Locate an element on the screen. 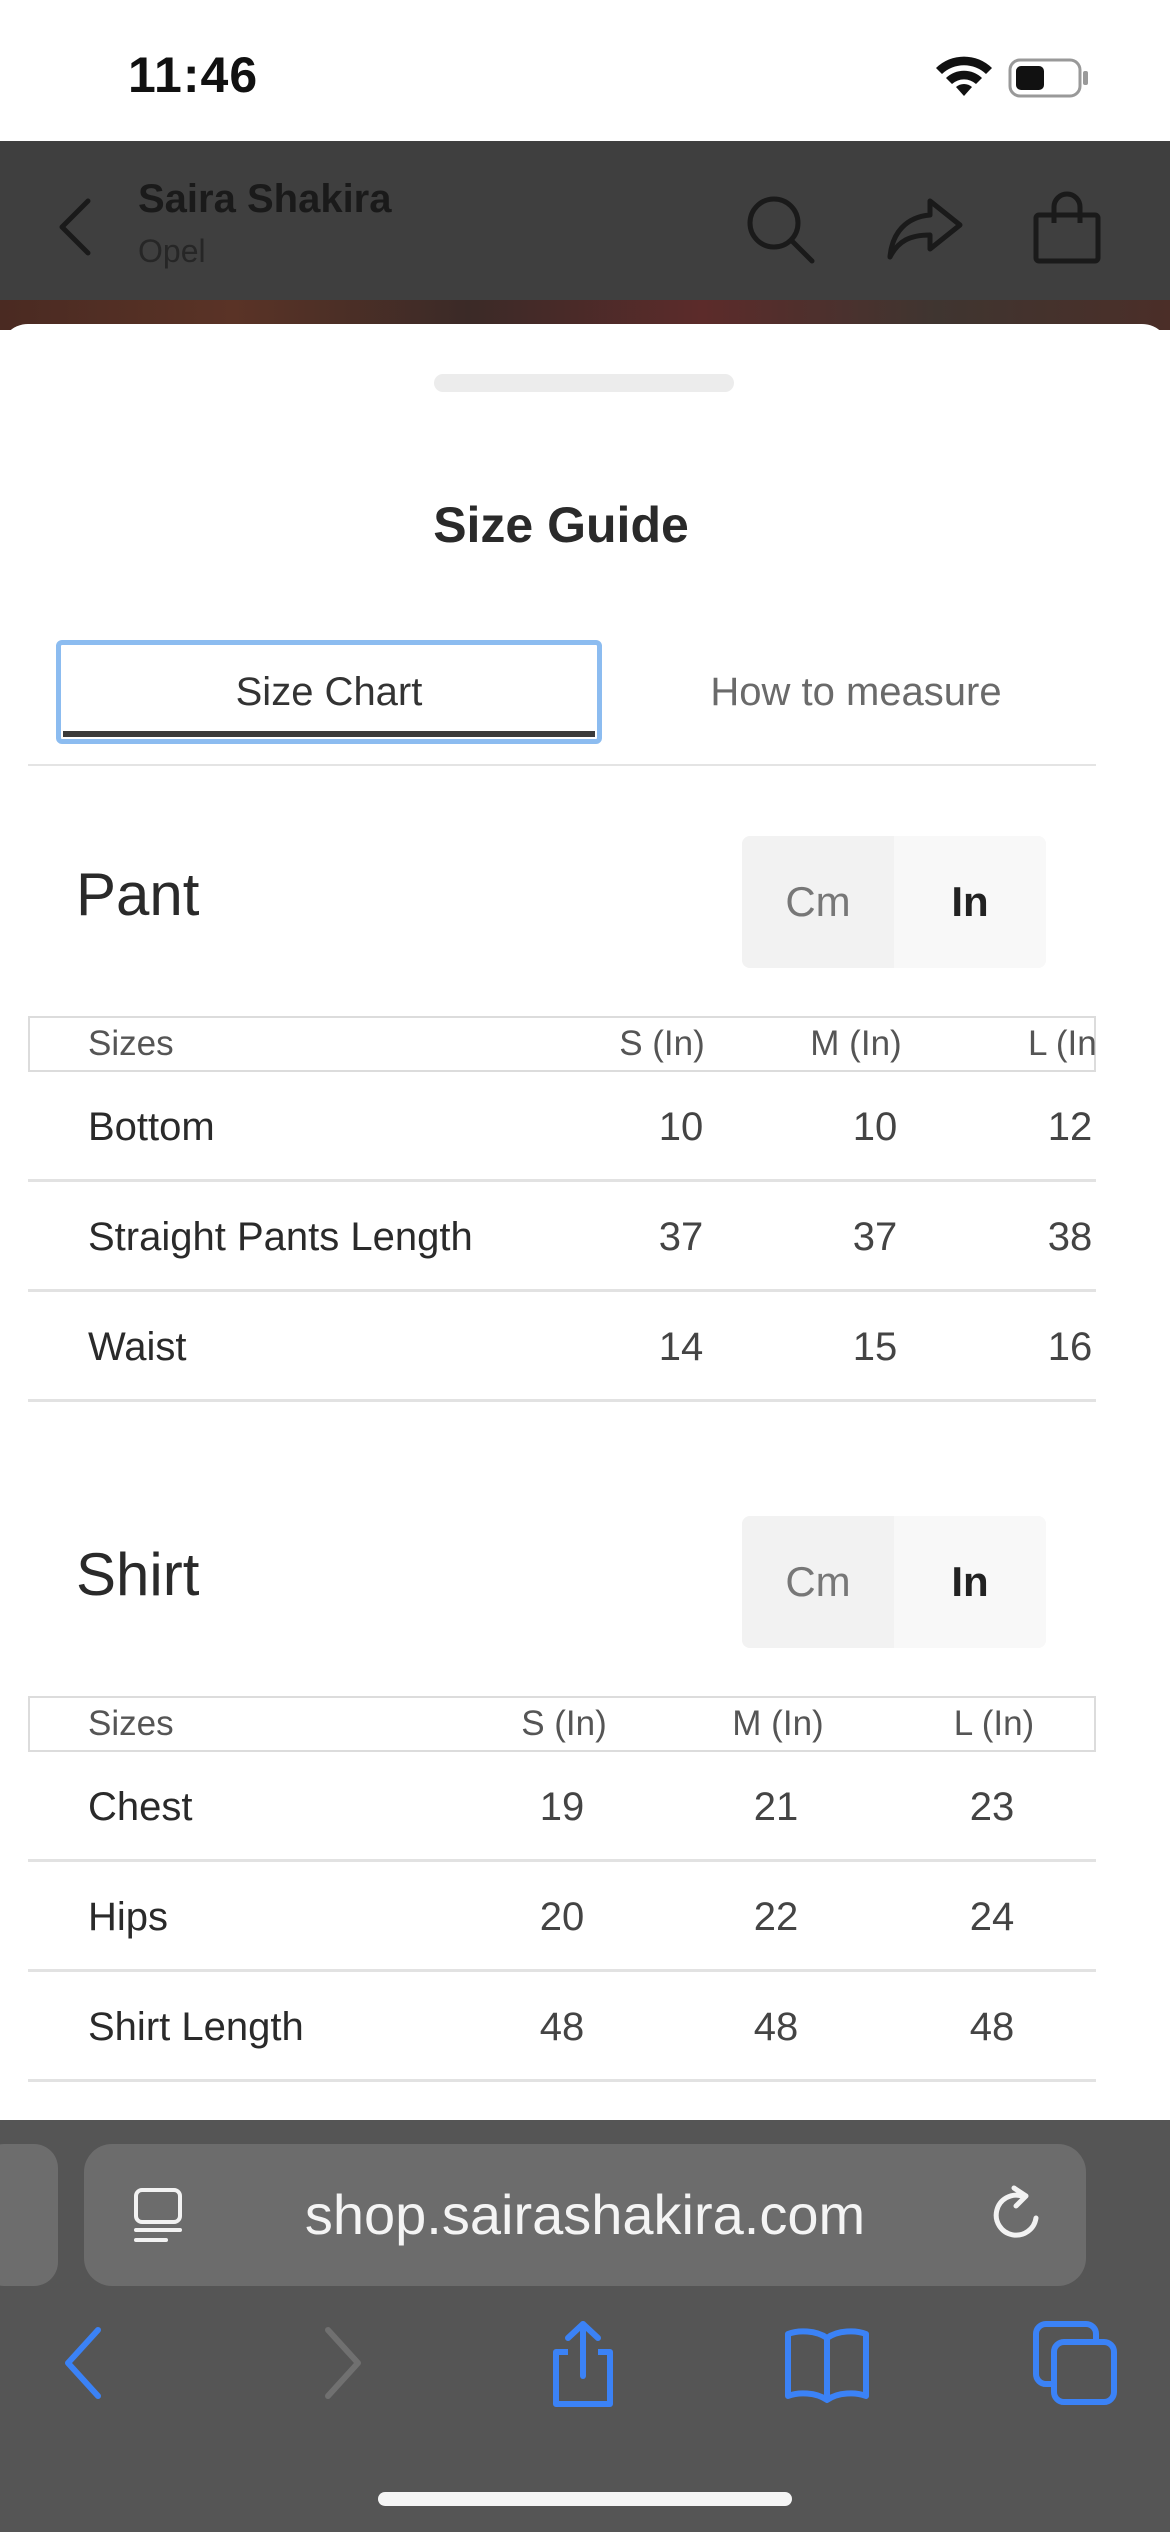 This screenshot has width=1170, height=2532. tab-how-to-measure: How to measure is located at coordinates (856, 692).